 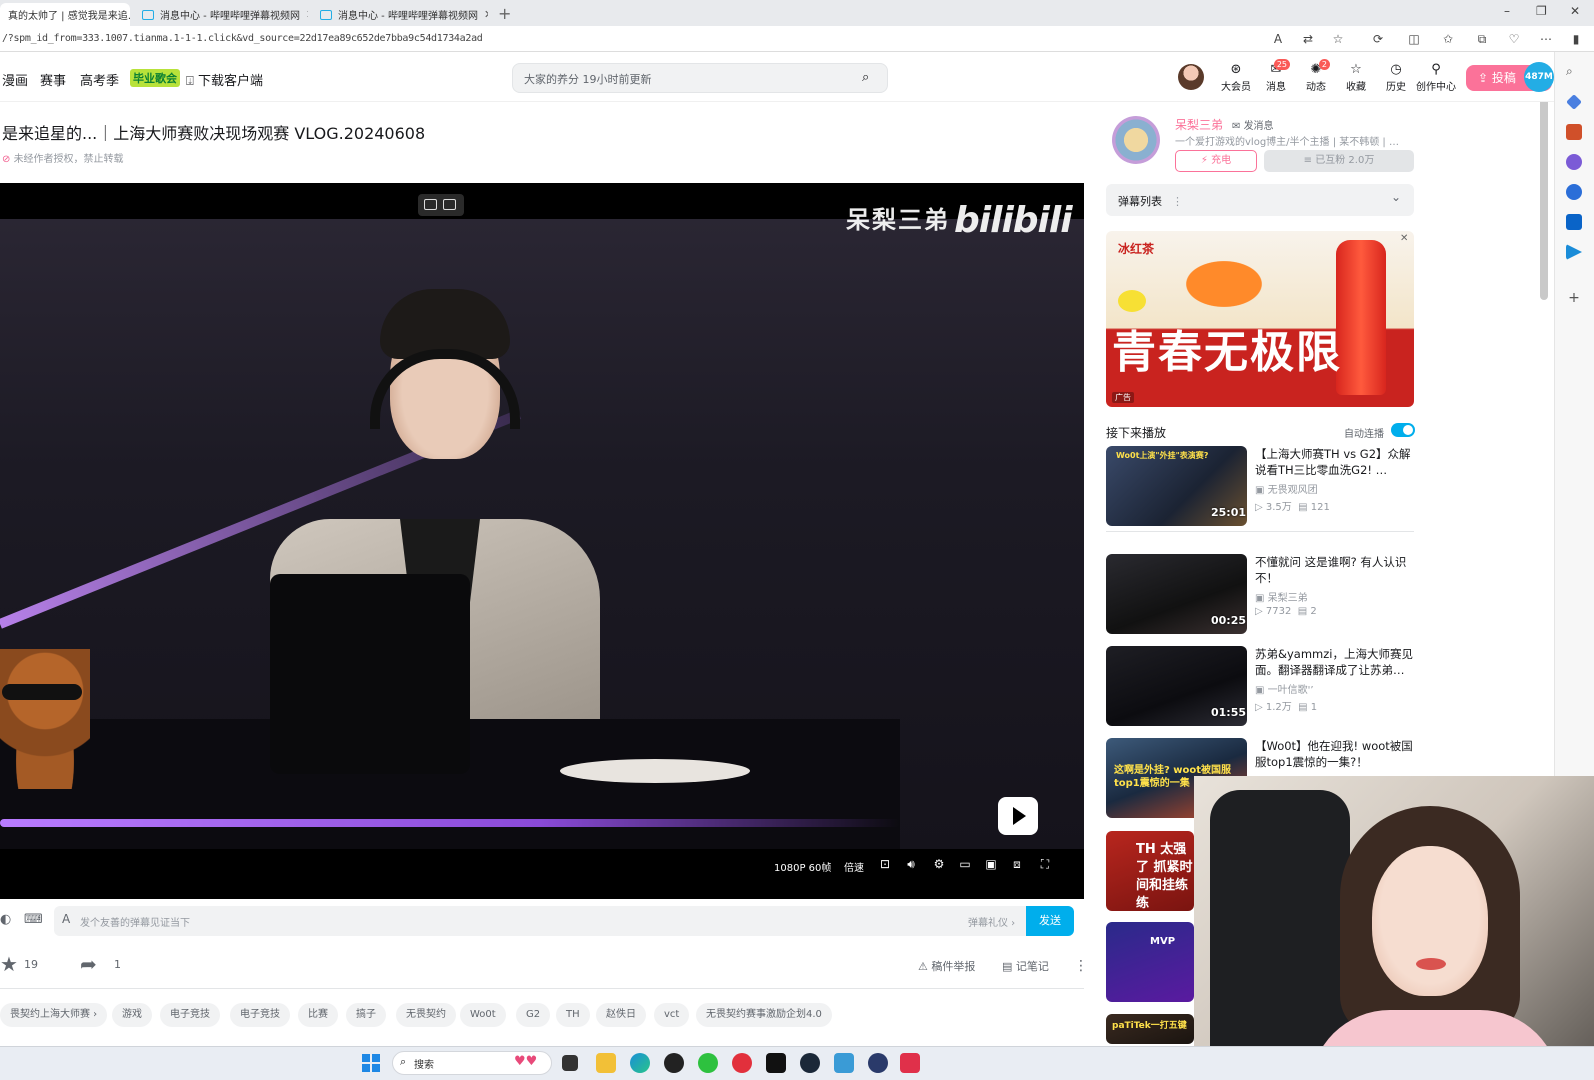 What do you see at coordinates (1378, 39) in the screenshot?
I see `refresh-extension-icon: ⟳` at bounding box center [1378, 39].